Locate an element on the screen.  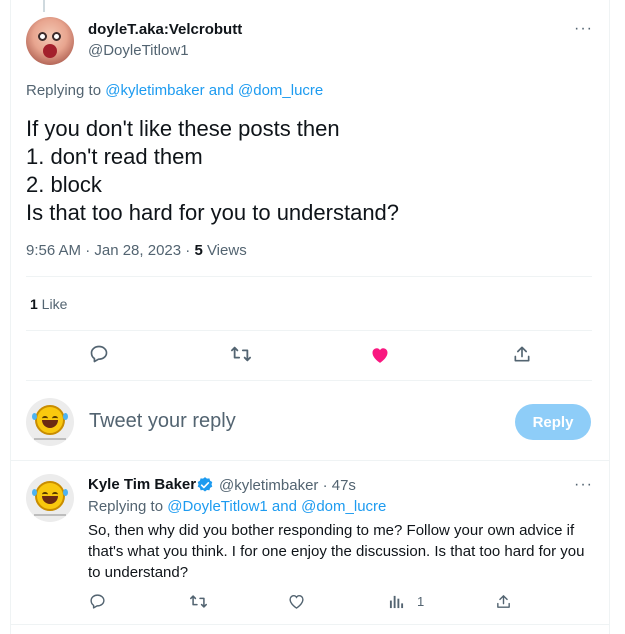
views-label: Views is located at coordinates (224, 250).